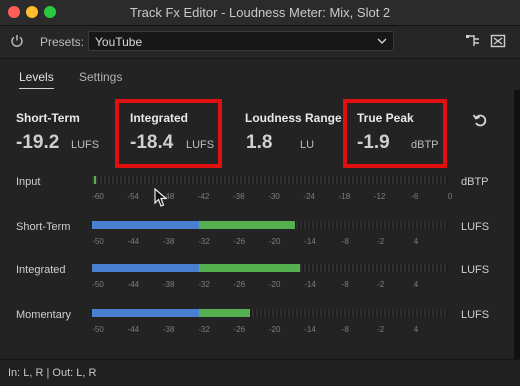  What do you see at coordinates (385, 118) in the screenshot?
I see `true-peak-label: True Peak` at bounding box center [385, 118].